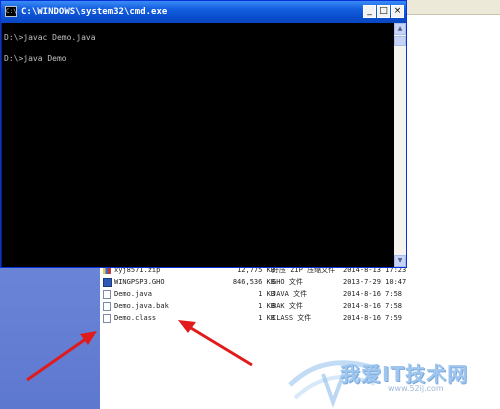 Image resolution: width=500 pixels, height=409 pixels. I want to click on annotation-arrows, so click(139, 351).